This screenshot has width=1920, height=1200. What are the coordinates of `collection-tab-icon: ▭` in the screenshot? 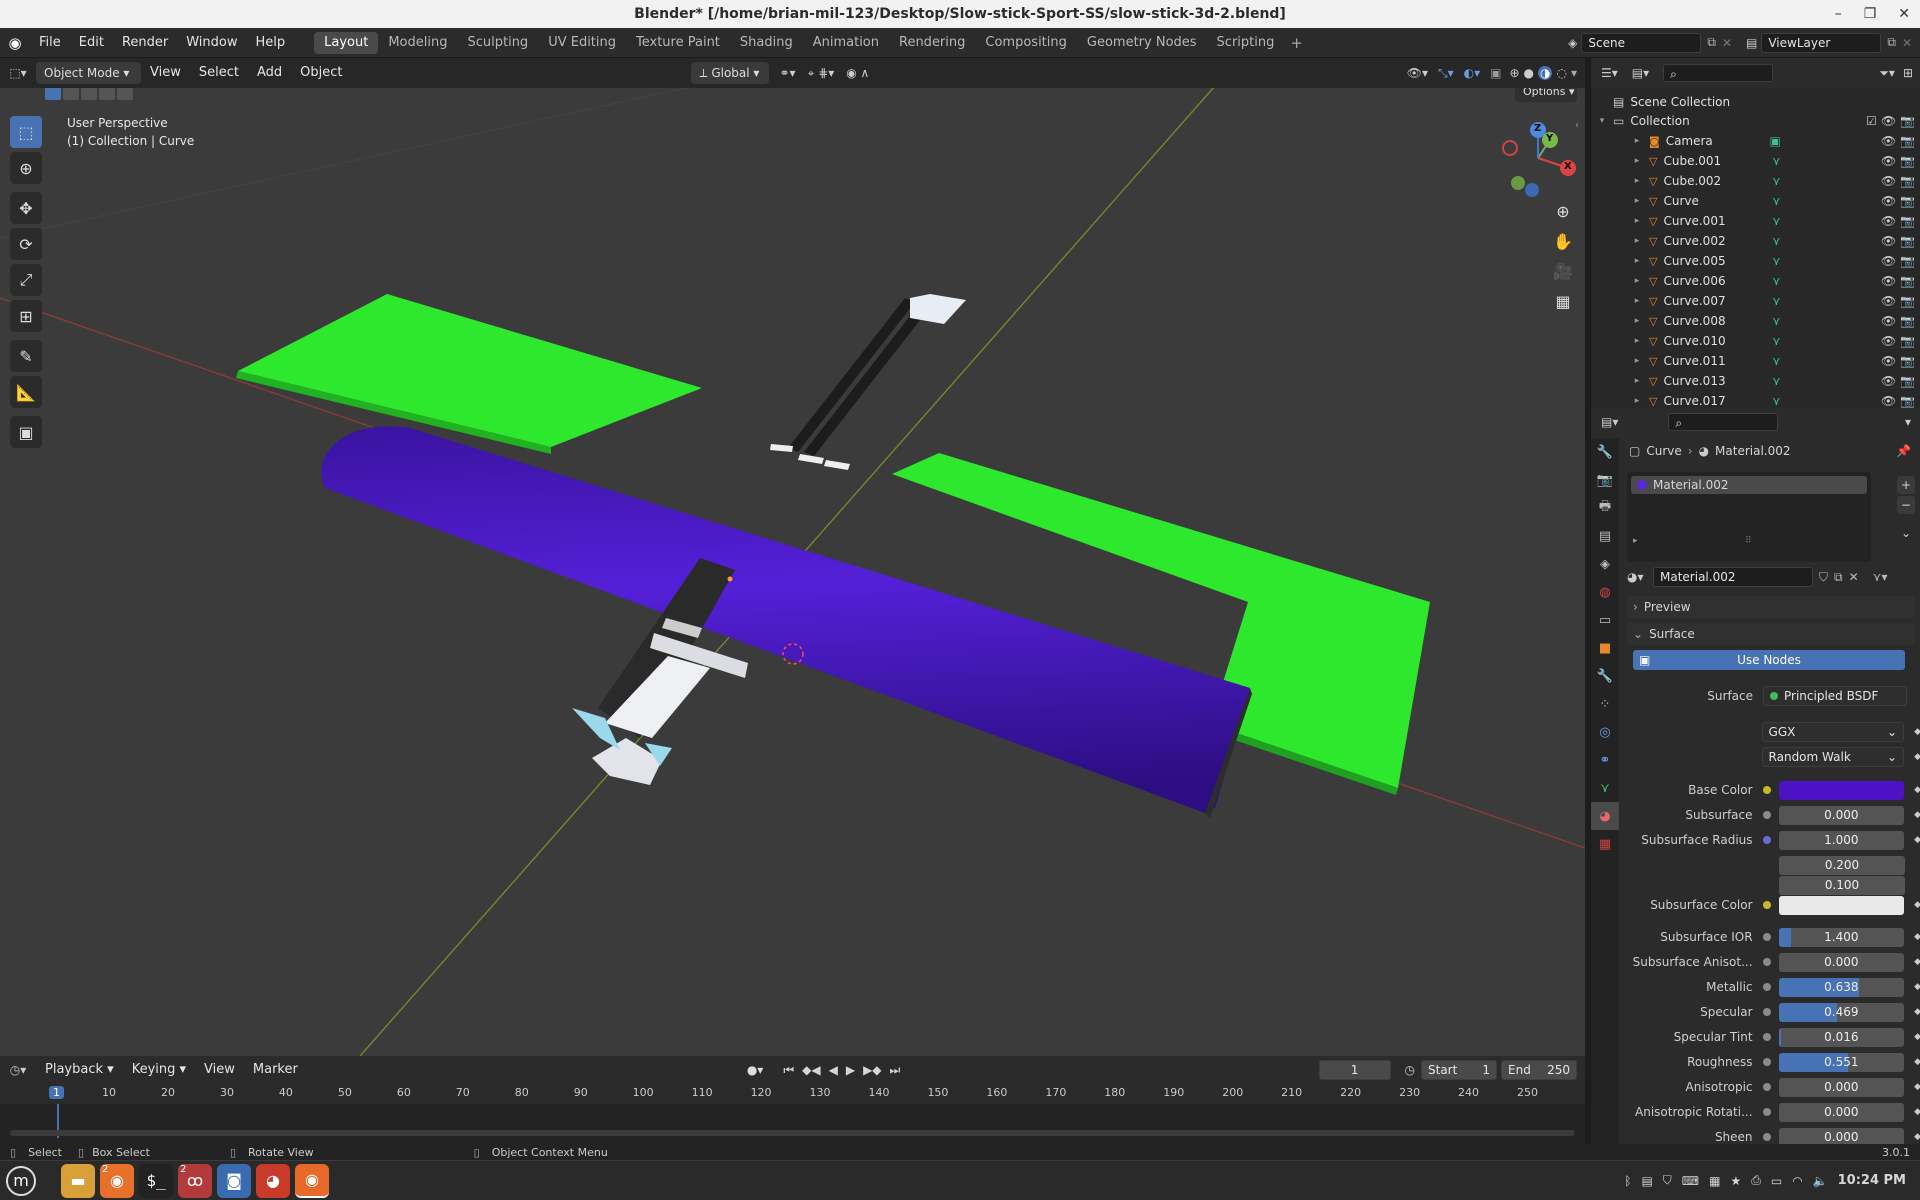 It's located at (1605, 620).